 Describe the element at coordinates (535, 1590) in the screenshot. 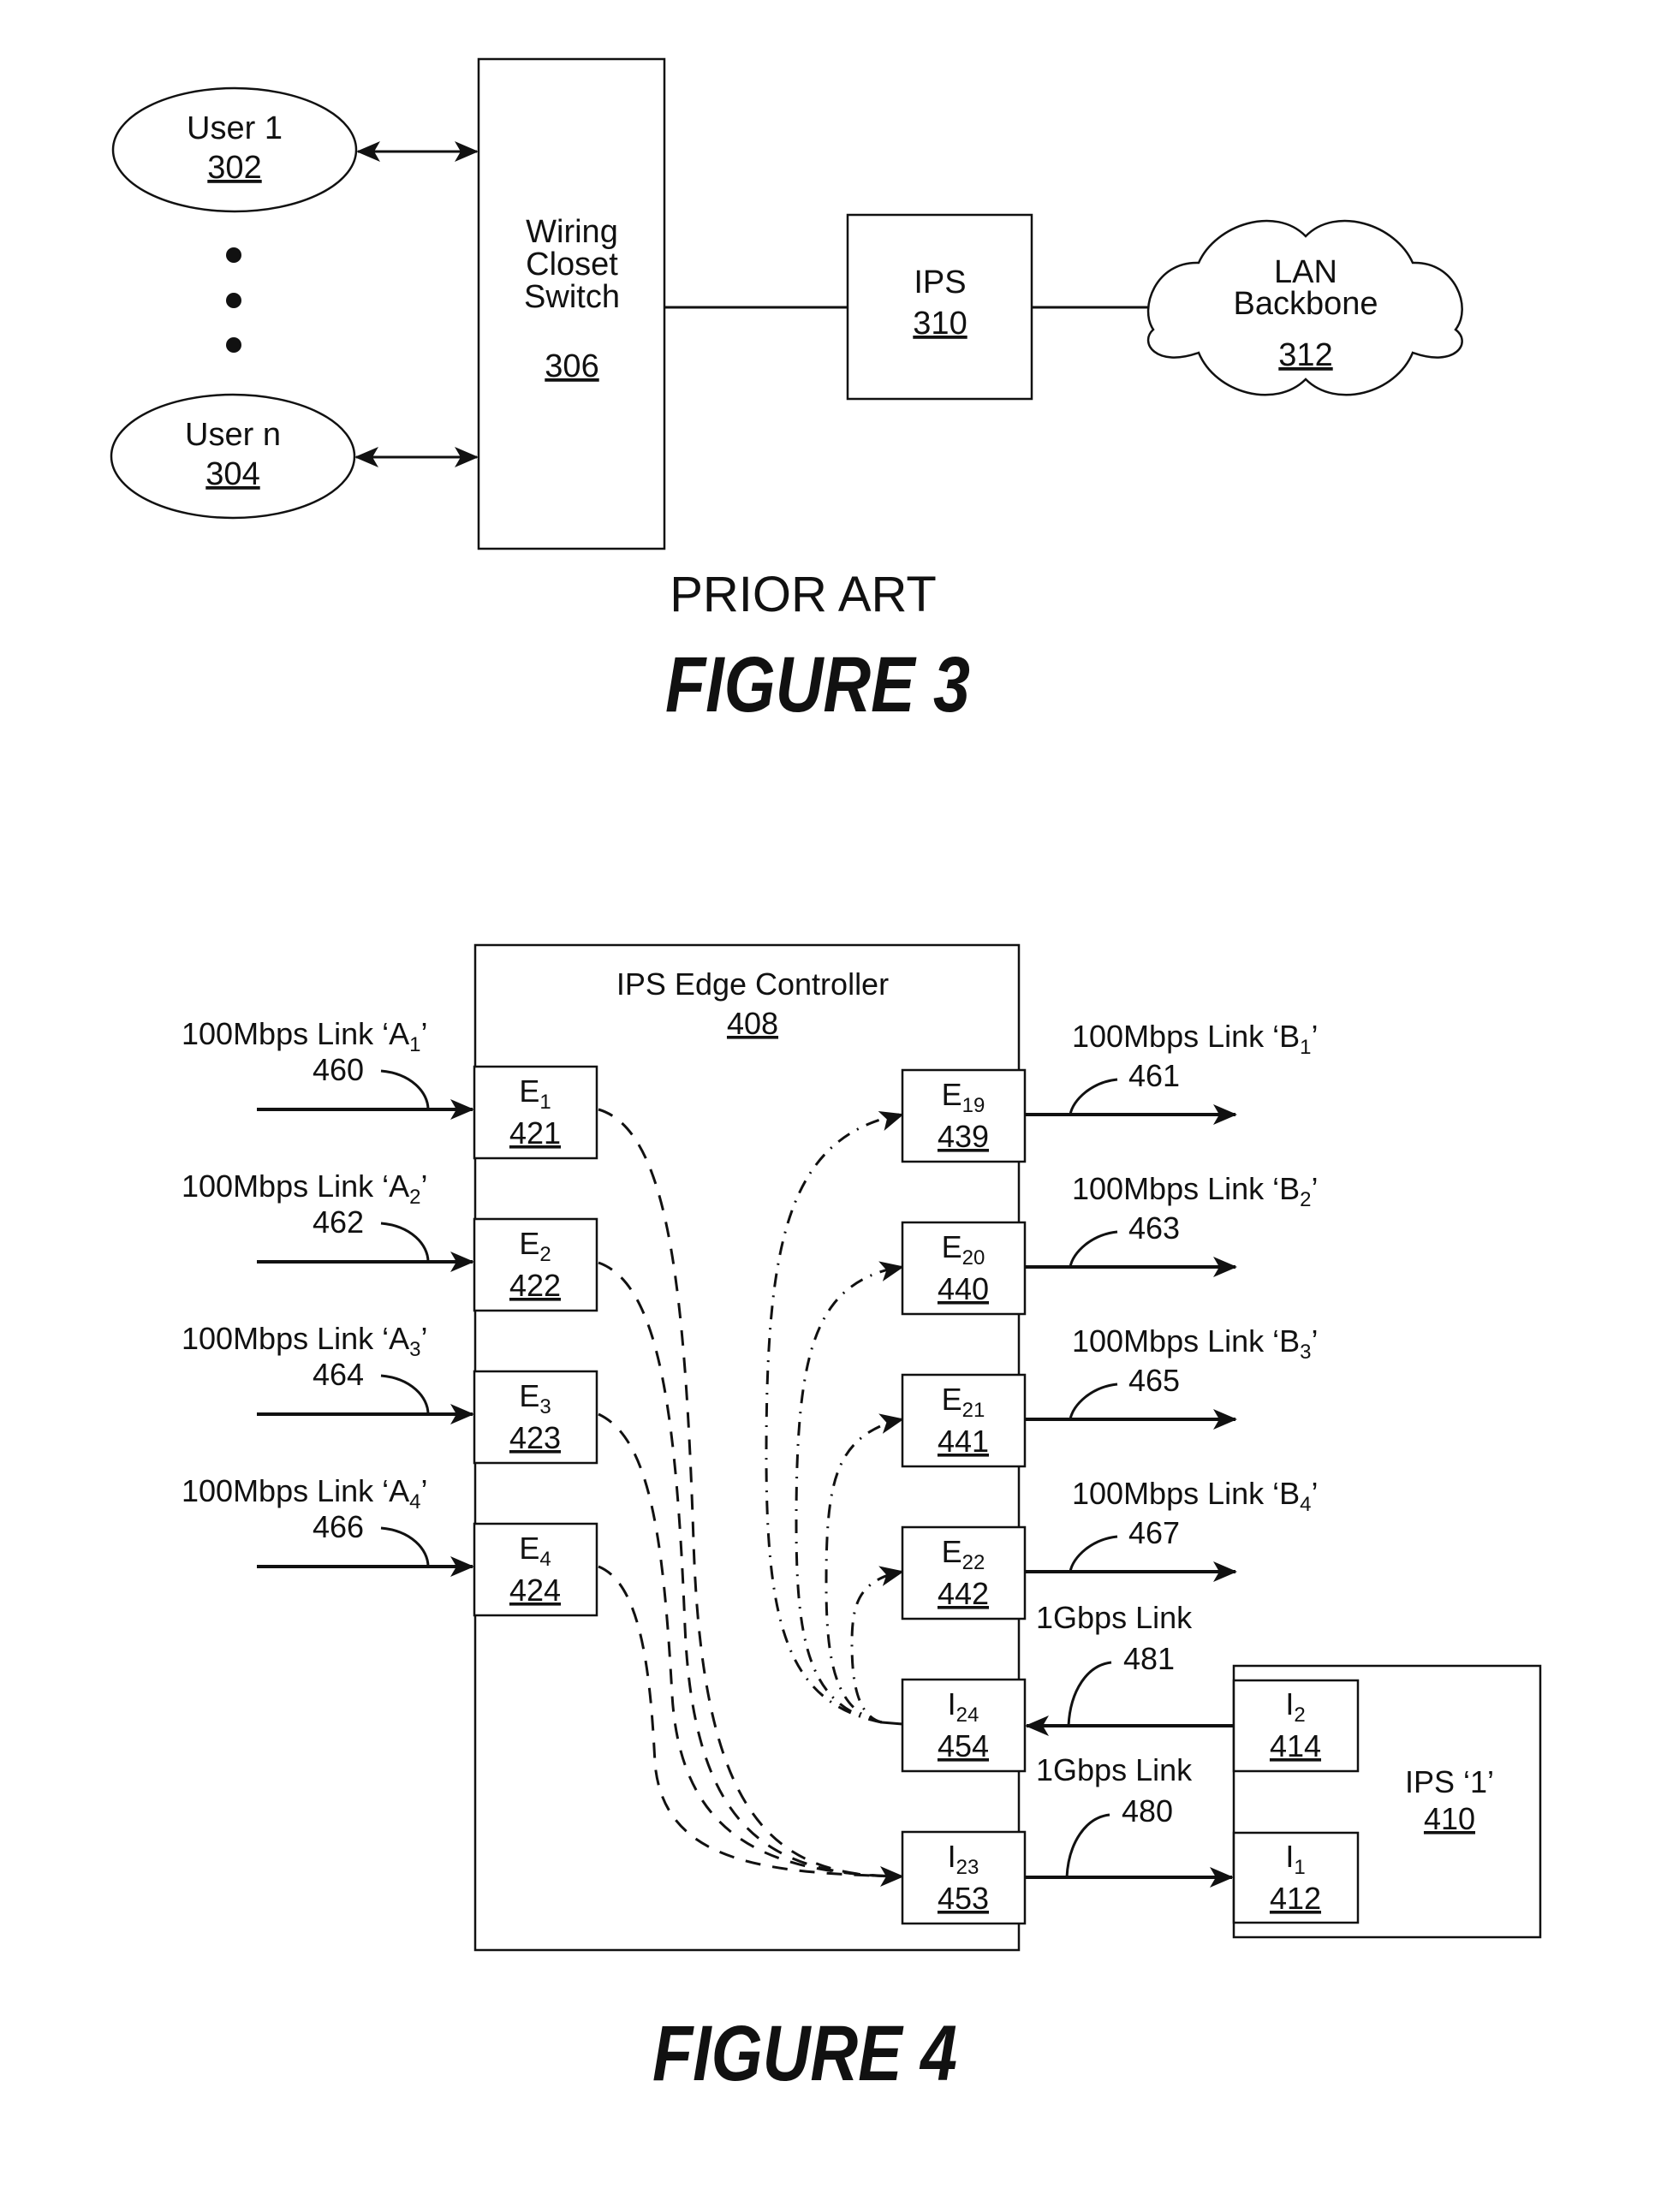

I see `port-e4-ref: 424` at that location.